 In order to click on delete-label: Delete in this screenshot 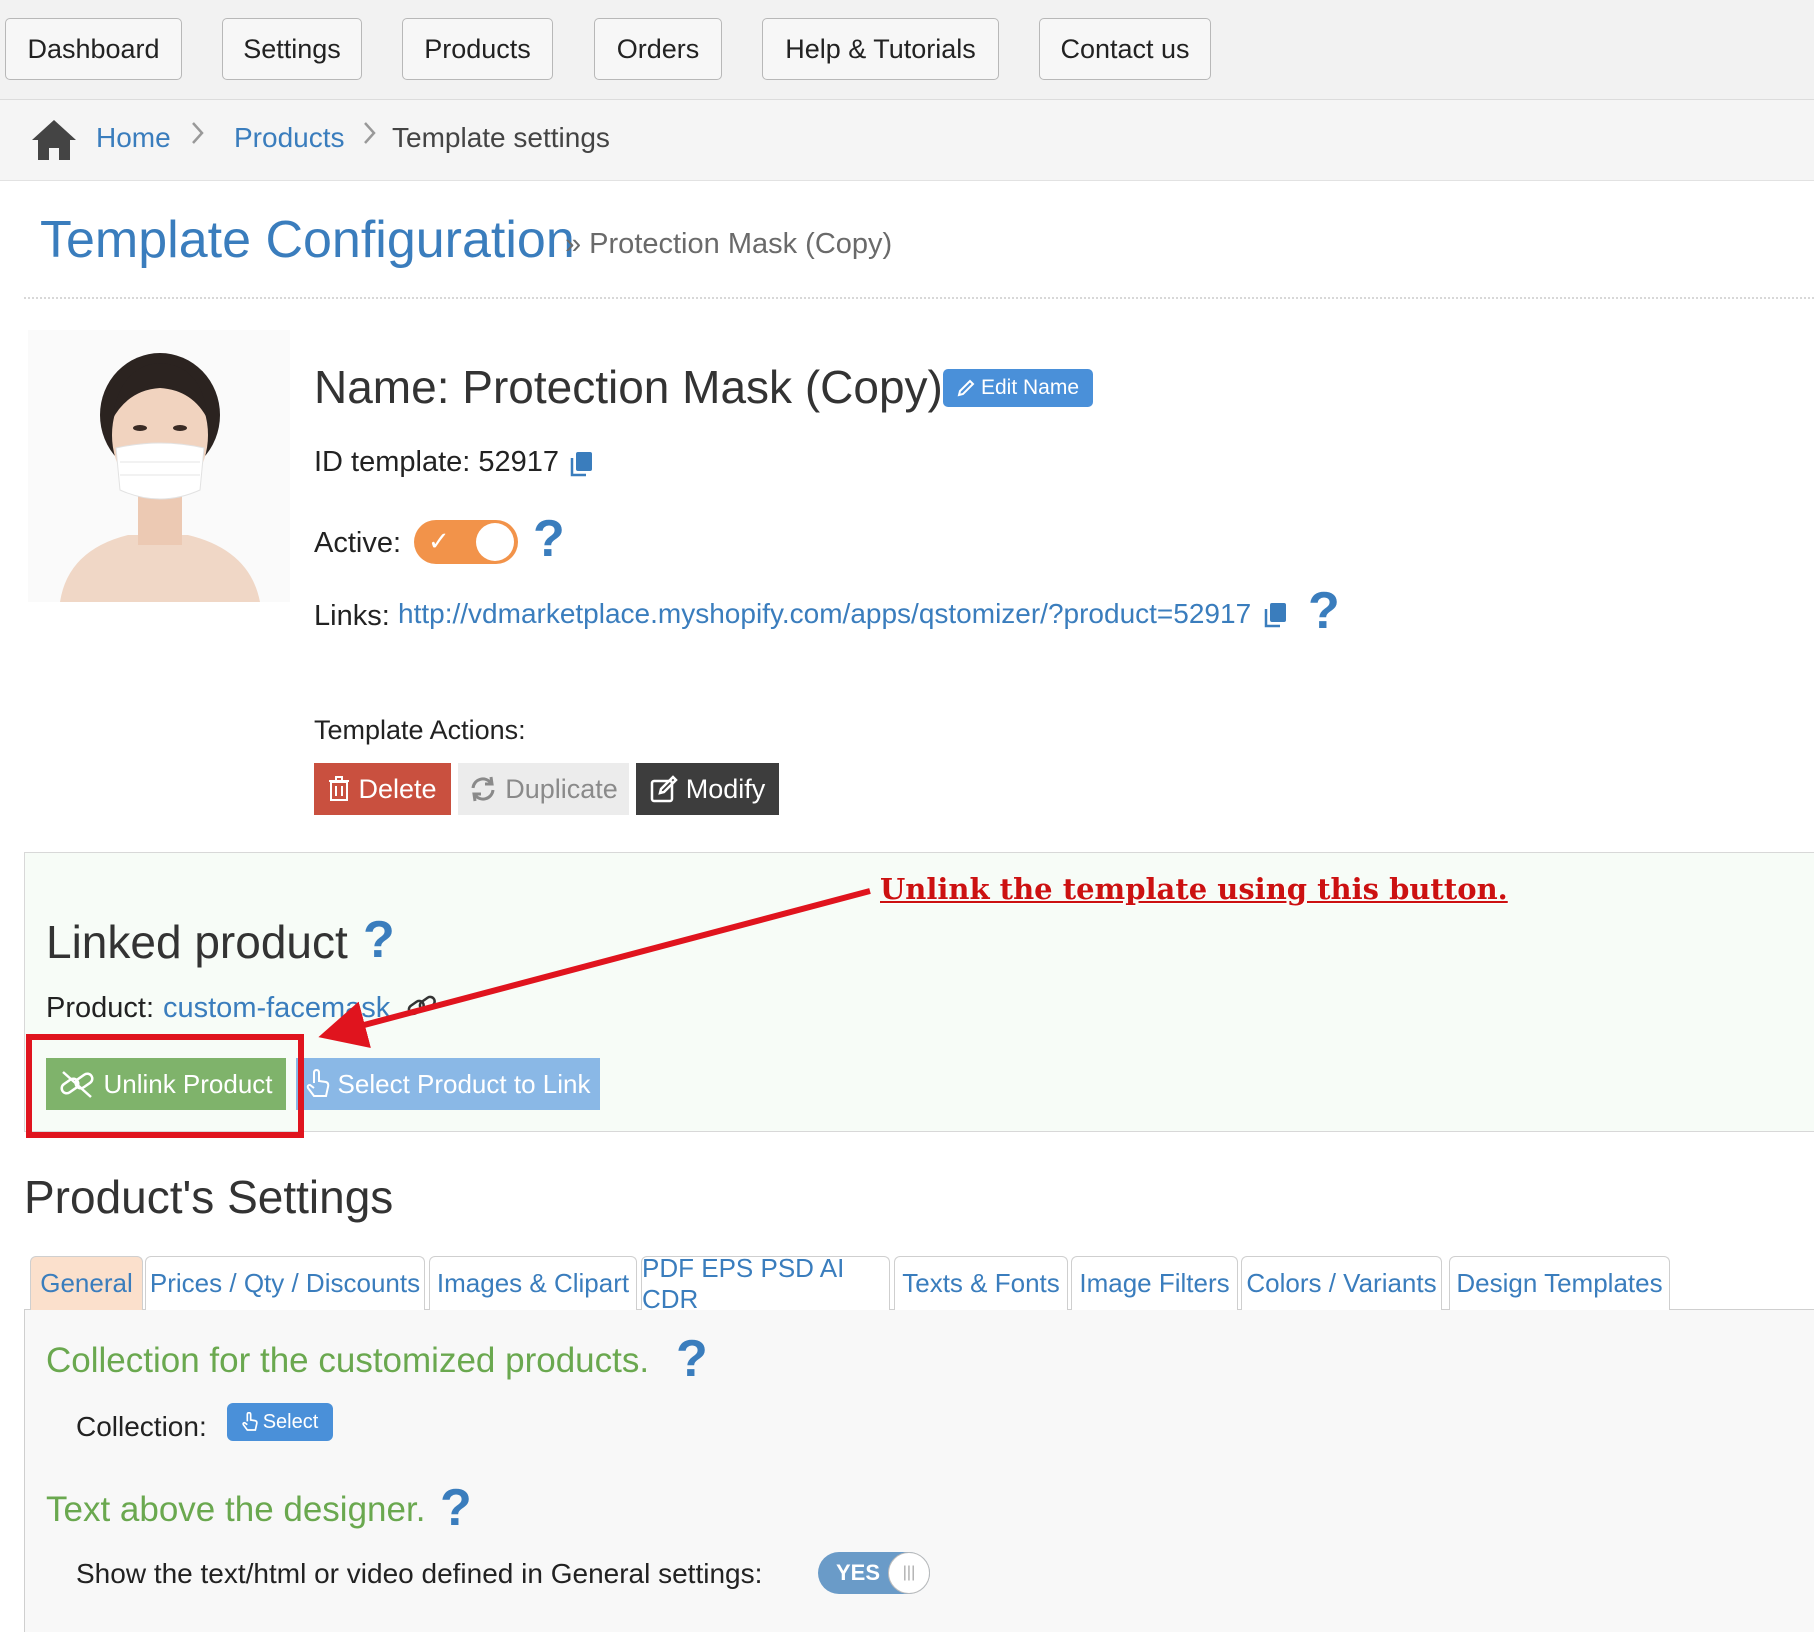, I will do `click(397, 788)`.